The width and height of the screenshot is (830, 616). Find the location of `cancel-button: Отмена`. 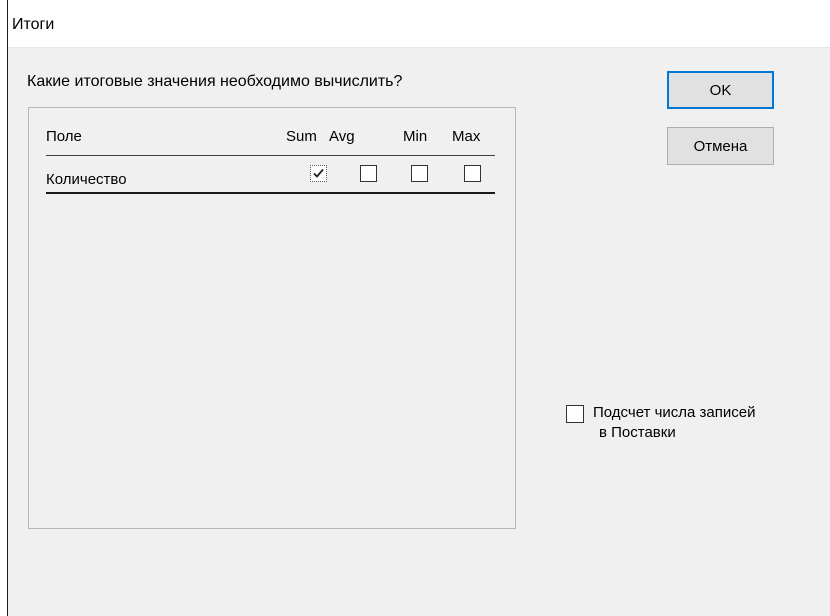

cancel-button: Отмена is located at coordinates (720, 146).